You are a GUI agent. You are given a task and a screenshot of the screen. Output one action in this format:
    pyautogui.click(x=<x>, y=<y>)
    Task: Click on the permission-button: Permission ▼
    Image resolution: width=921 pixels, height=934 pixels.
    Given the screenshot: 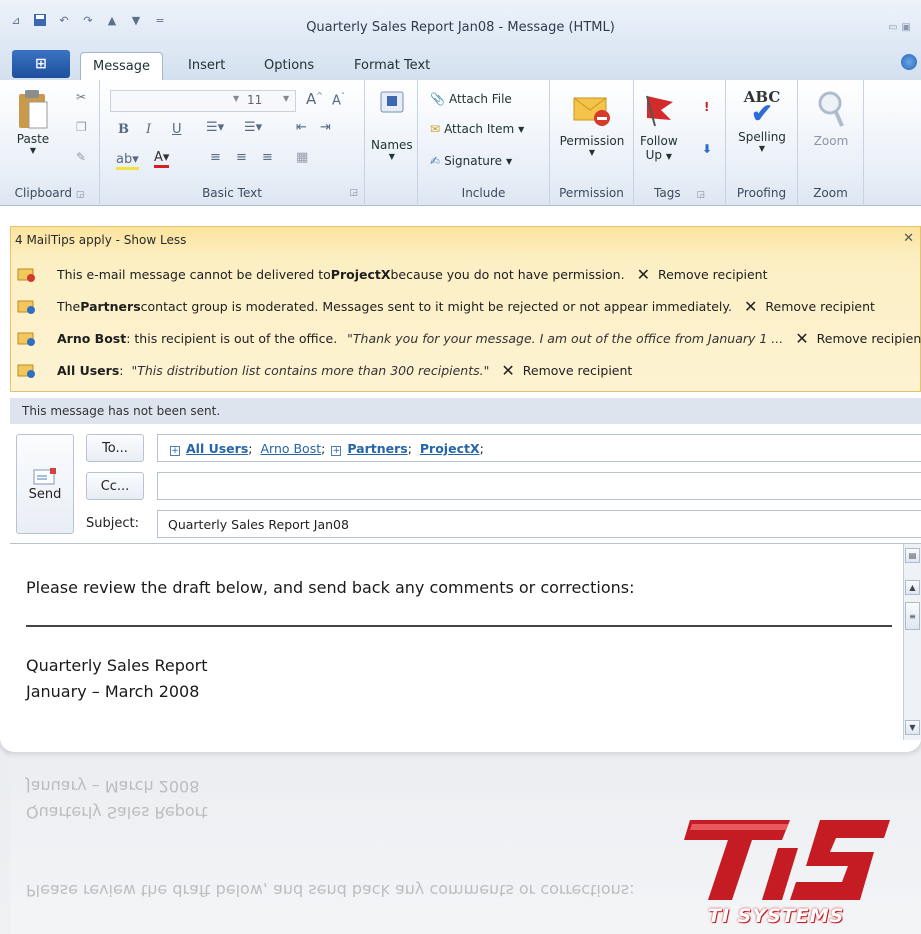 What is the action you would take?
    pyautogui.click(x=592, y=124)
    